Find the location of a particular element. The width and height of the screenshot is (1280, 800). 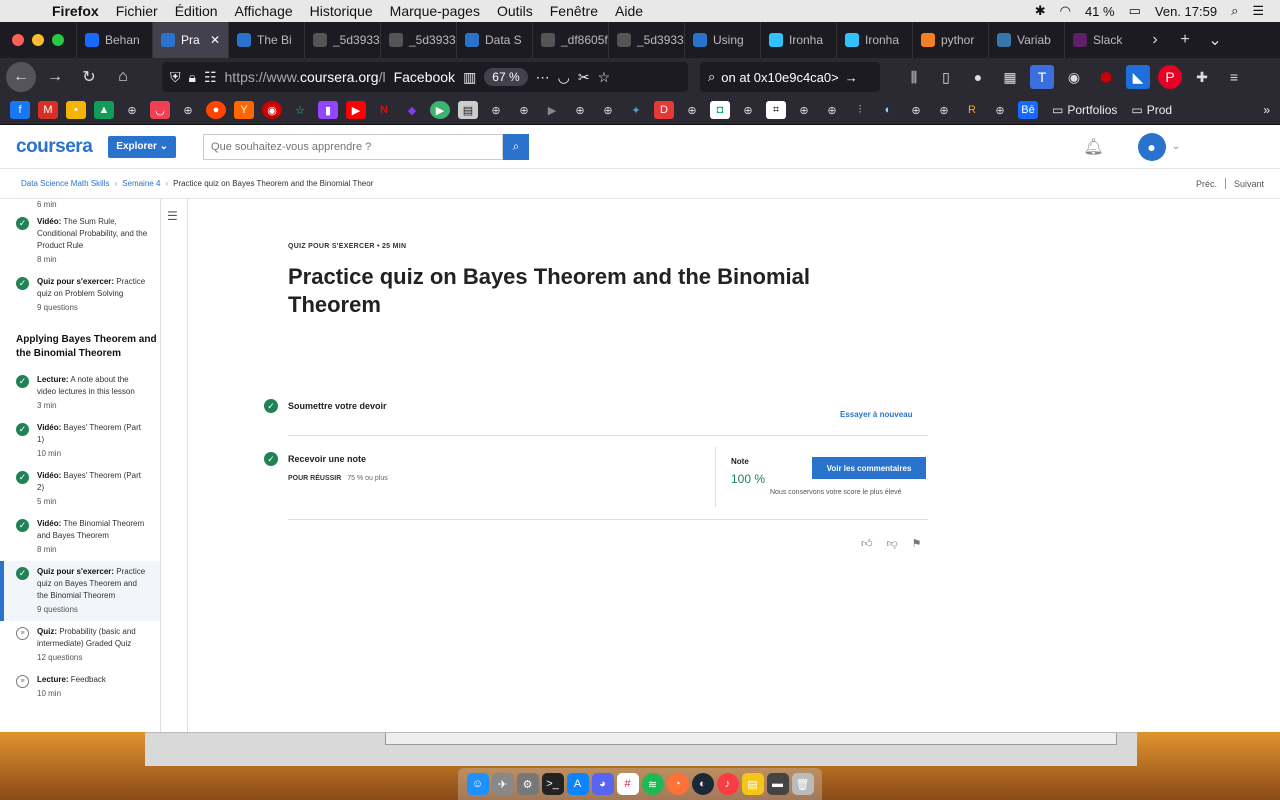

tab-13: Slack is located at coordinates (1102, 40).